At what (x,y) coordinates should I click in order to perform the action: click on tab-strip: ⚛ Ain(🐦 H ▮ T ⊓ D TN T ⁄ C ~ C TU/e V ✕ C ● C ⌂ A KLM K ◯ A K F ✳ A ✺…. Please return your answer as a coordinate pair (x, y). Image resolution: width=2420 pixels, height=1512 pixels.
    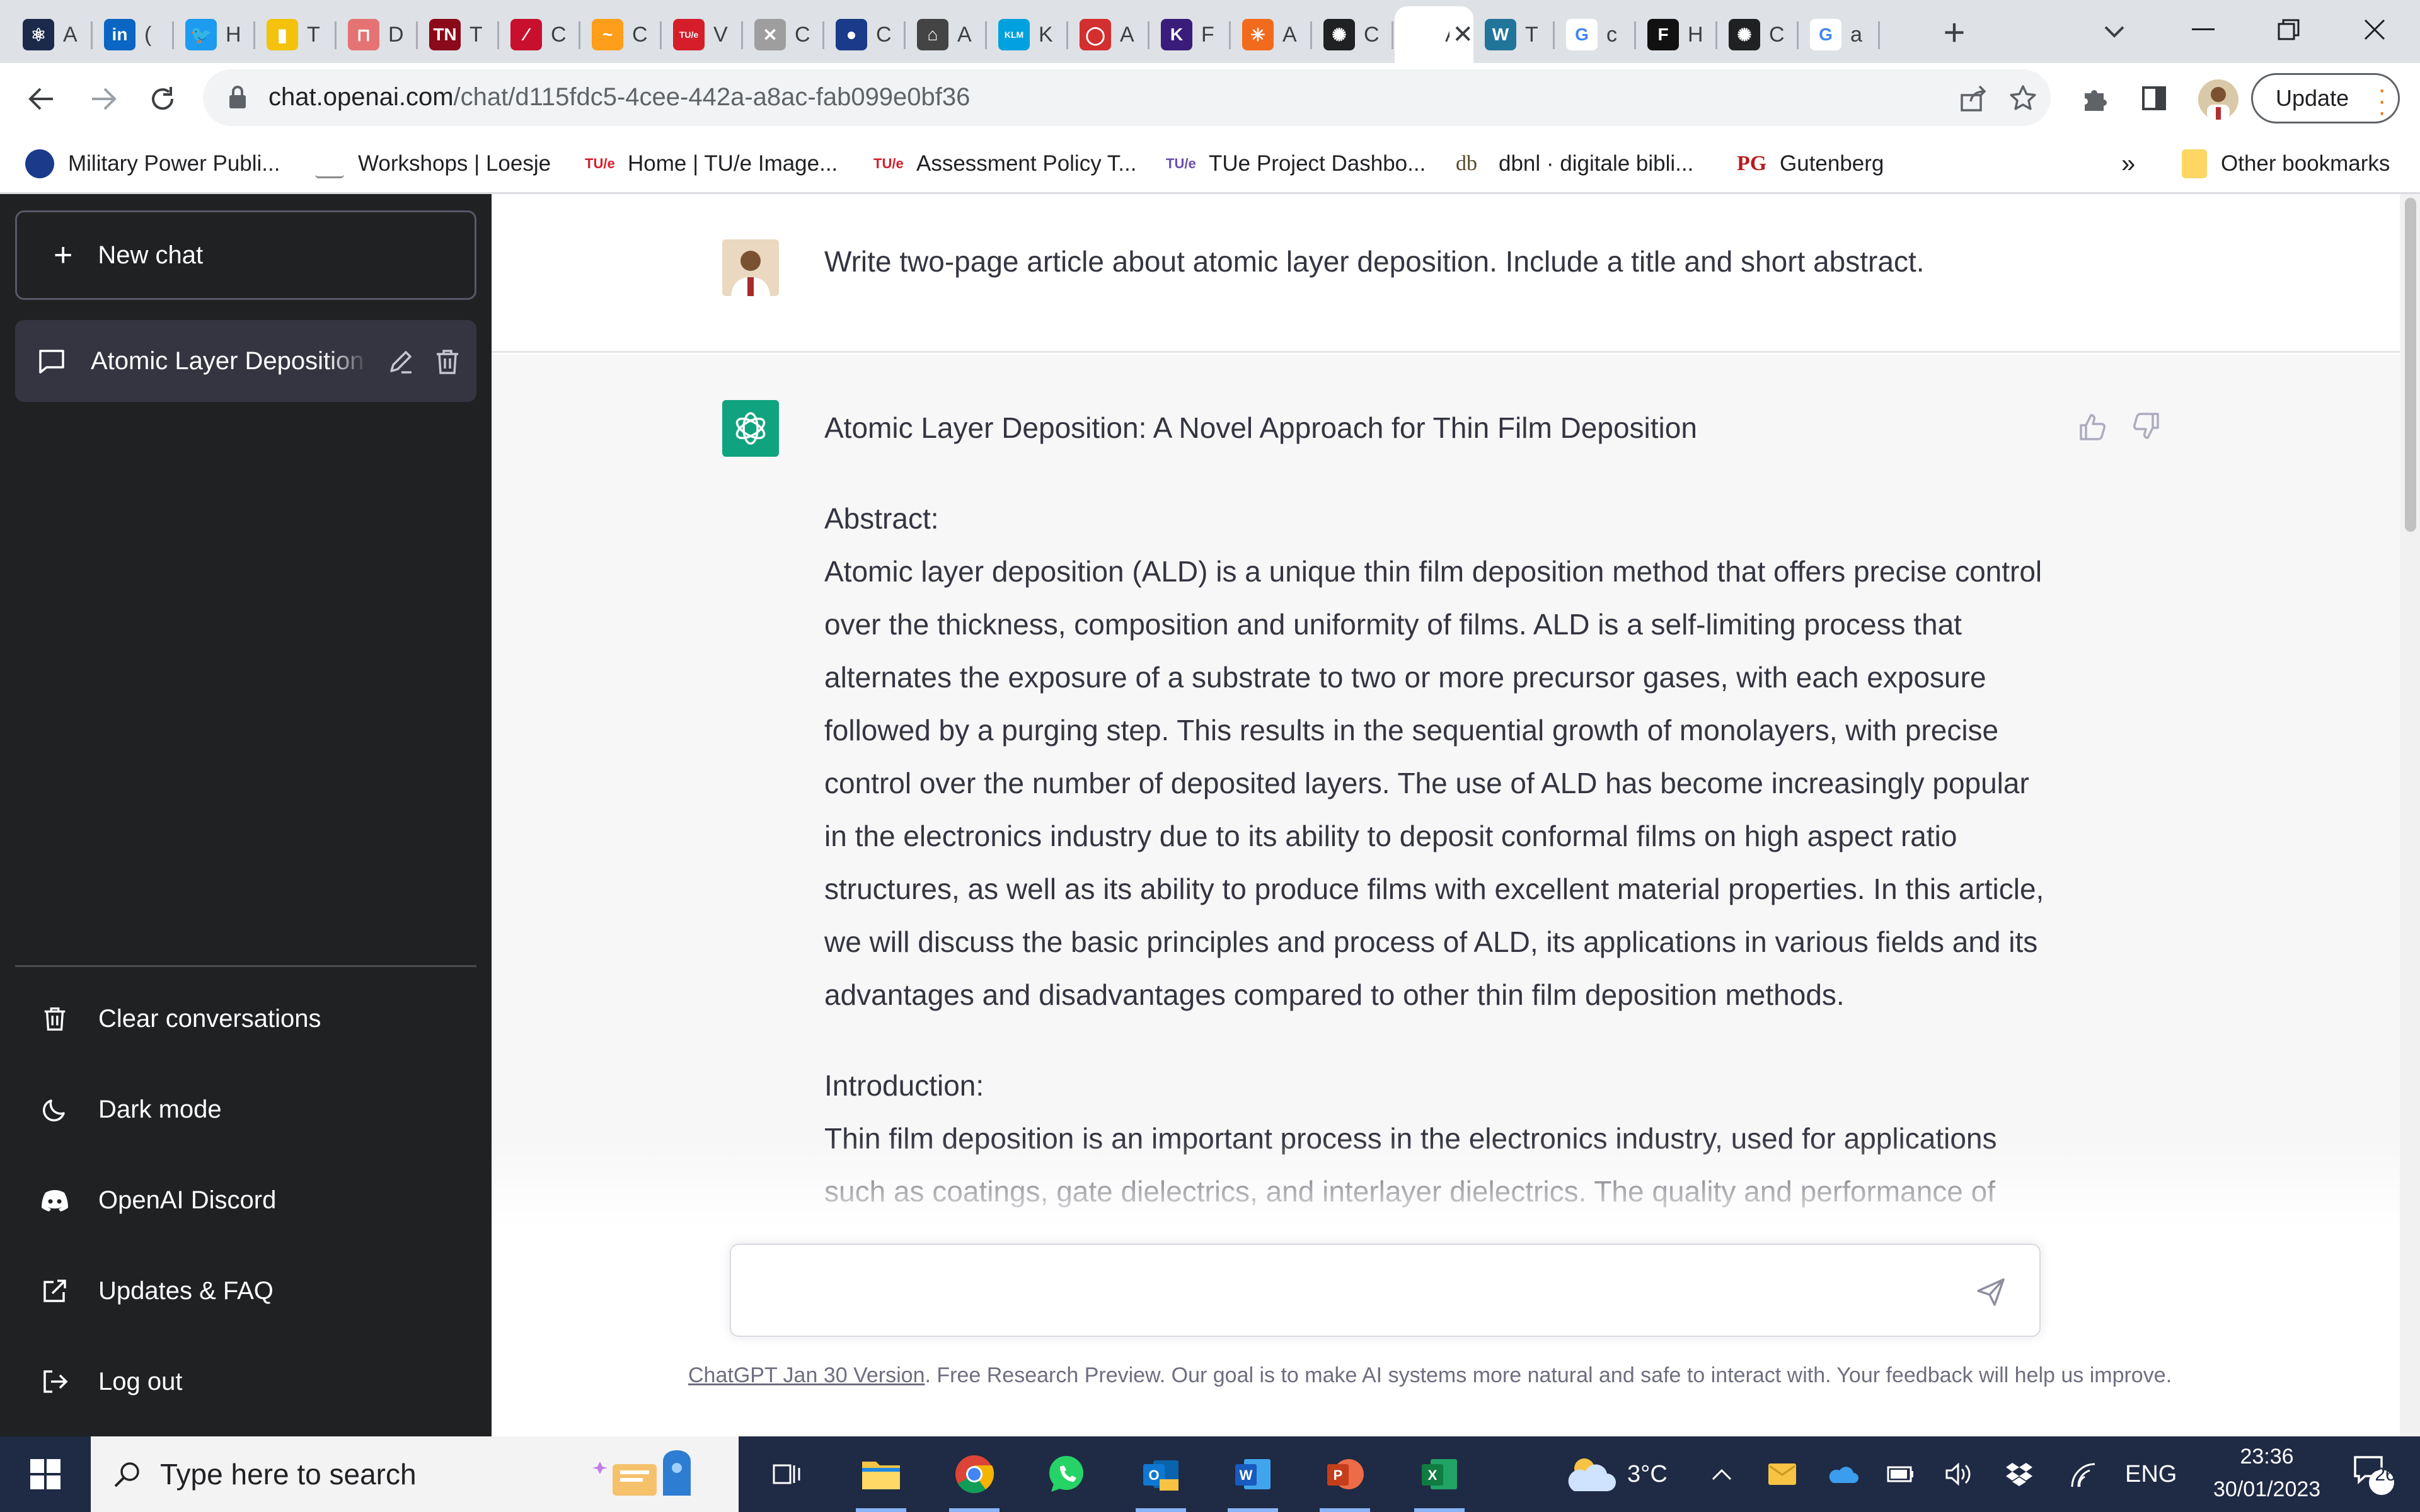
    Looking at the image, I should click on (1210, 31).